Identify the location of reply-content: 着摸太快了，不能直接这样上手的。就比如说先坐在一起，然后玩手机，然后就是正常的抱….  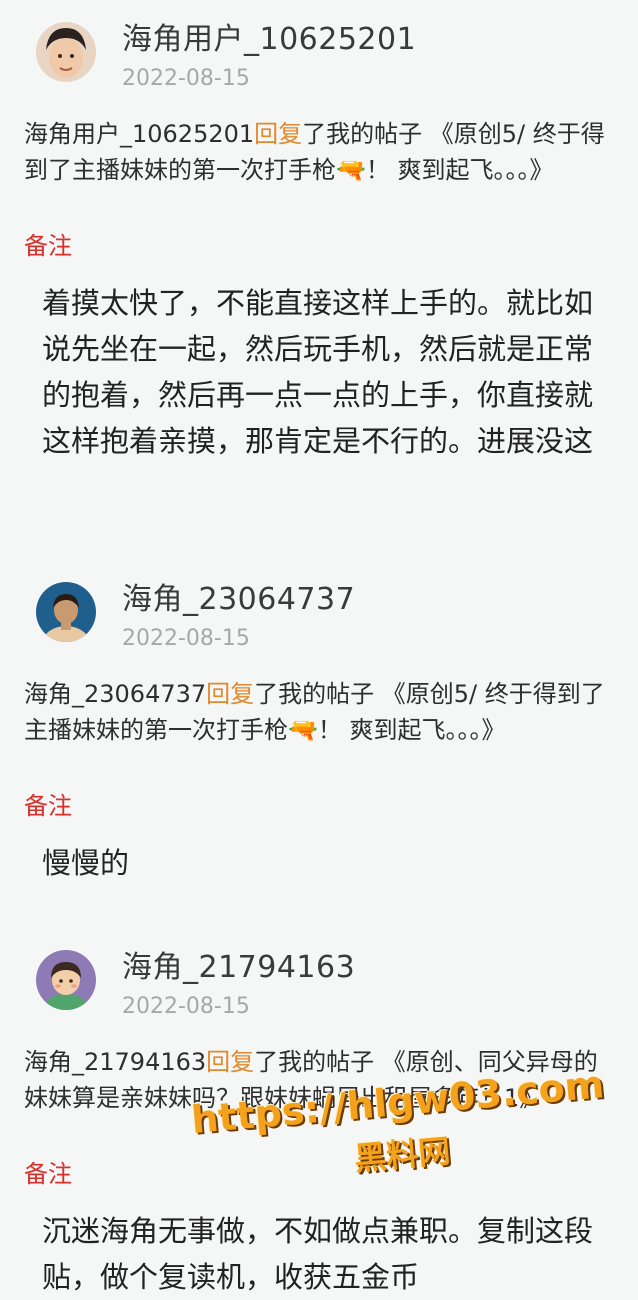
(318, 372).